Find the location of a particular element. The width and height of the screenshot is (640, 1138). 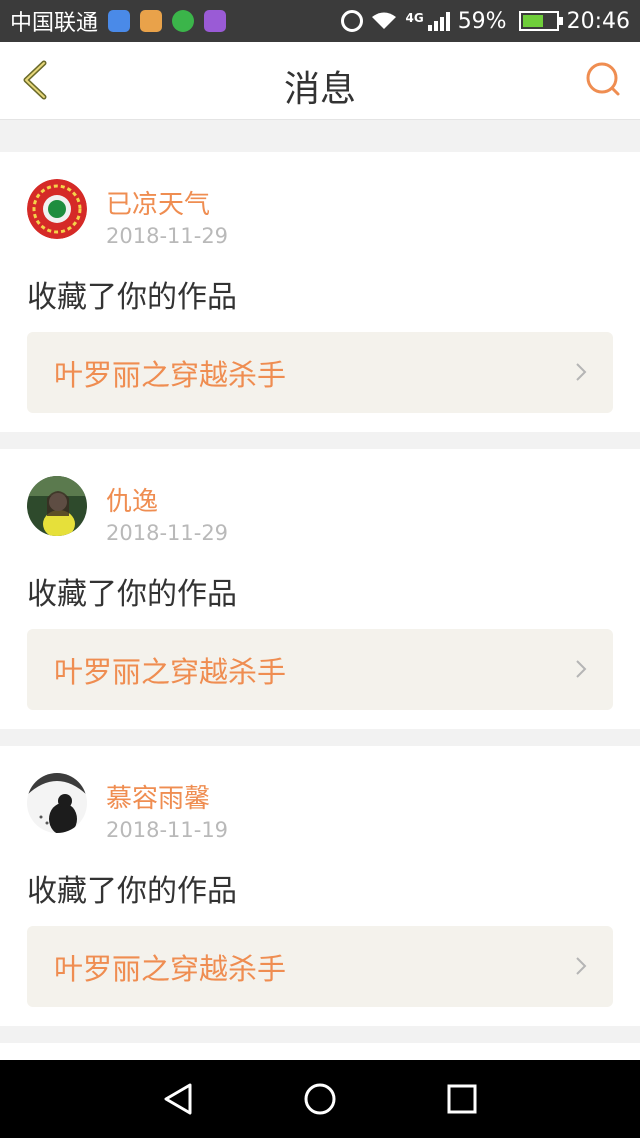

alarm-icon is located at coordinates (352, 21).